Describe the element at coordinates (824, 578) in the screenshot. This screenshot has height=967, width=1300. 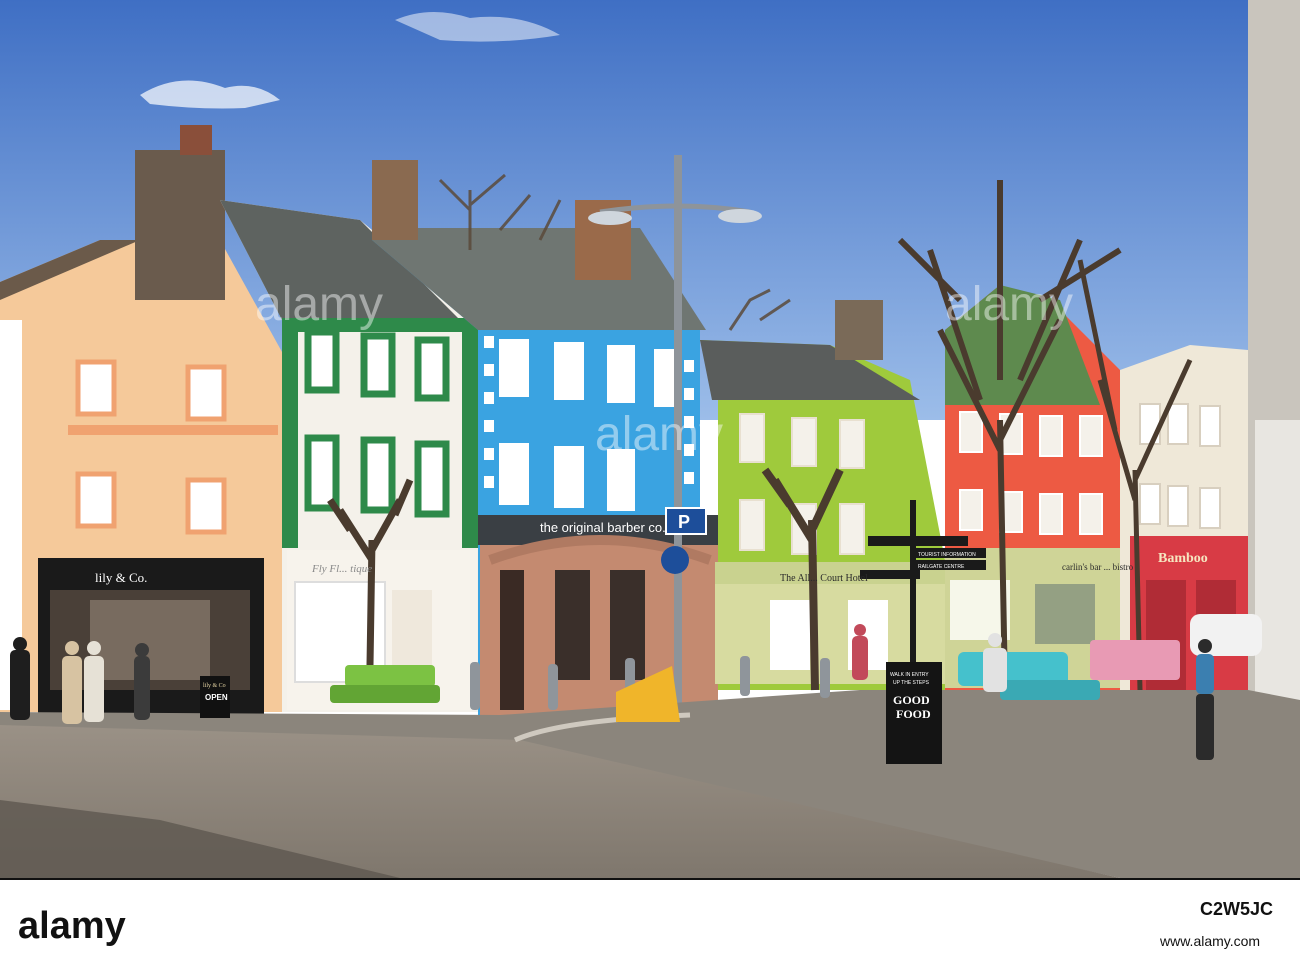
I see `hotel-sign: The All... Court Hotel` at that location.